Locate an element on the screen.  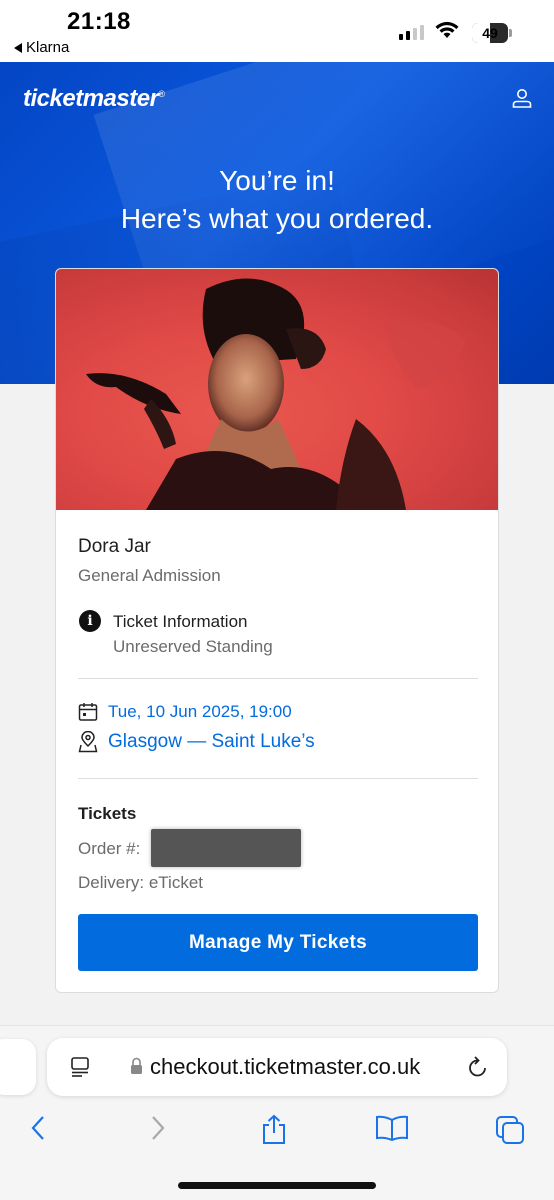
status-bar: 21:18 Klarna 49 is located at coordinates (277, 31).